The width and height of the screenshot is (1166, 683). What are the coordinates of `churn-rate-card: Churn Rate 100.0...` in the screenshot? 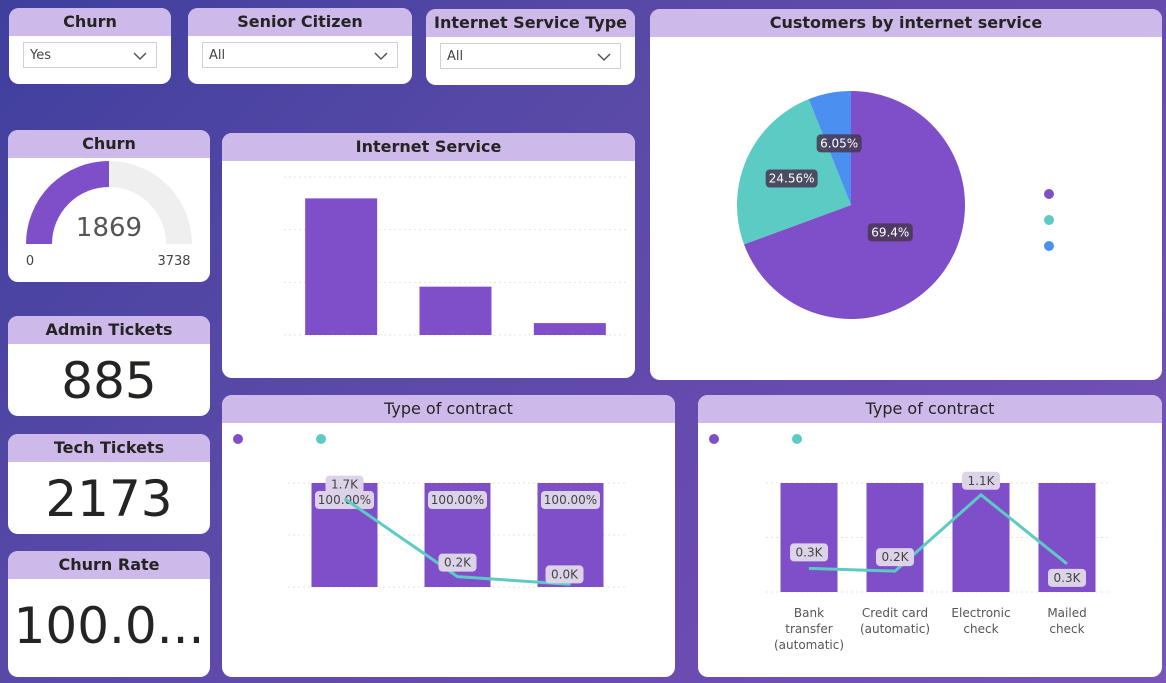 It's located at (109, 614).